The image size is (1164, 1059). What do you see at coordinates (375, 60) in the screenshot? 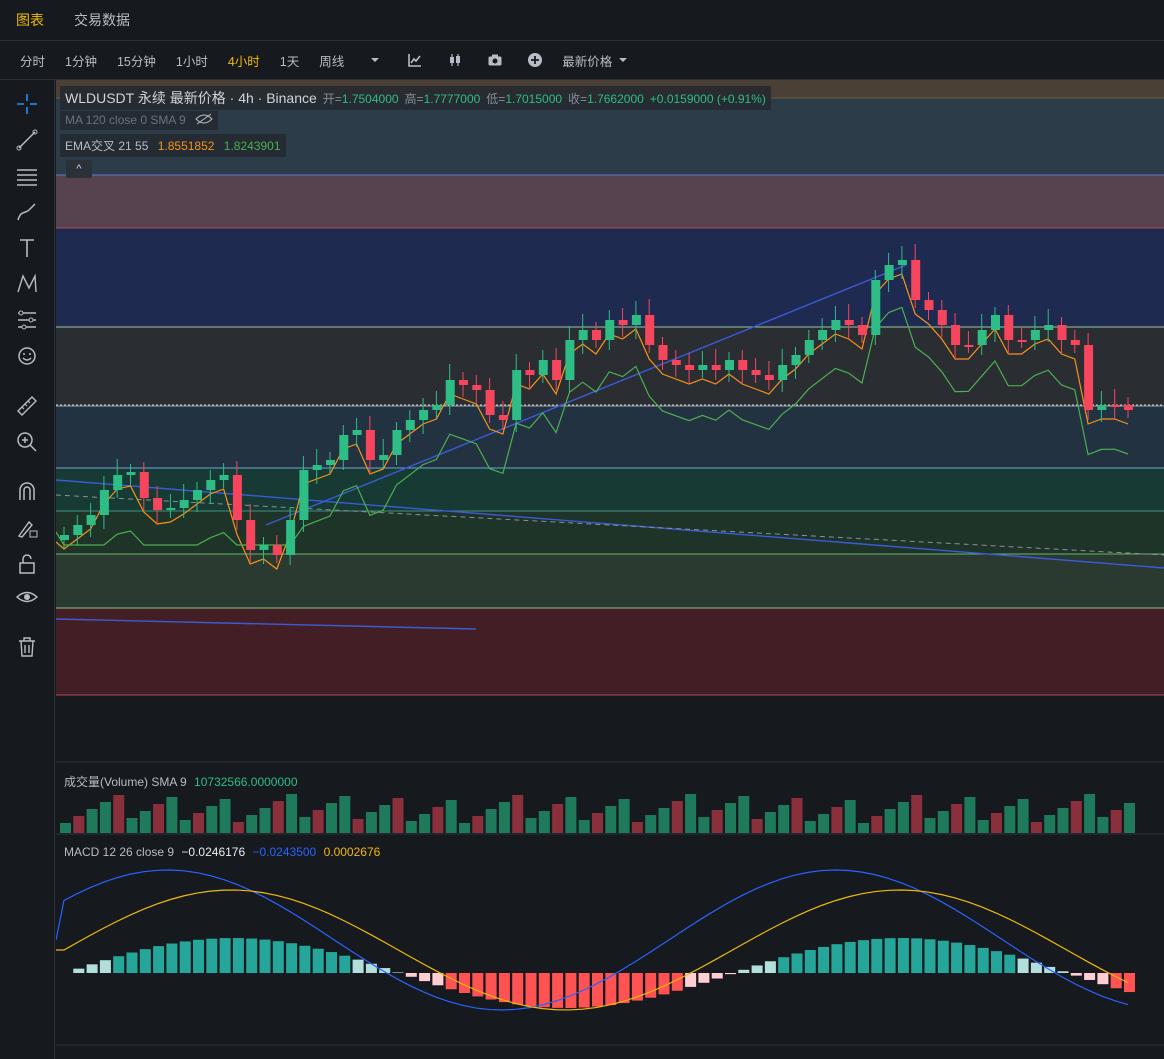
I see `more-intervals-icon` at bounding box center [375, 60].